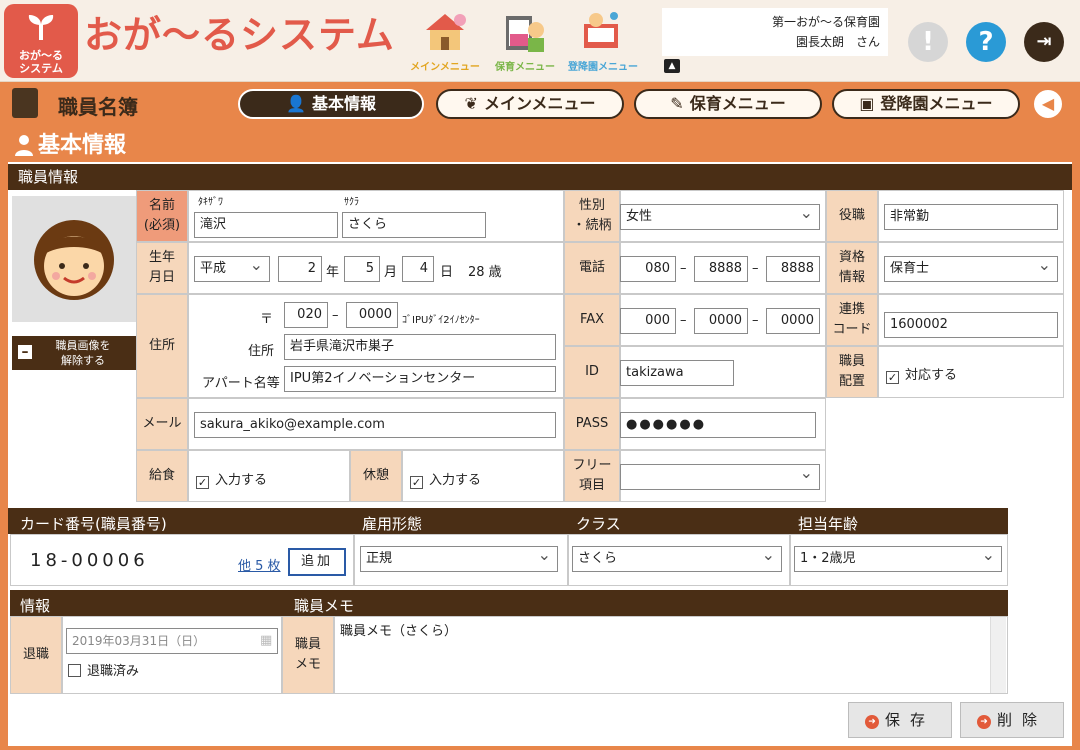 The width and height of the screenshot is (1080, 750). Describe the element at coordinates (41, 41) in the screenshot. I see `app-logo: おが～る システム` at that location.